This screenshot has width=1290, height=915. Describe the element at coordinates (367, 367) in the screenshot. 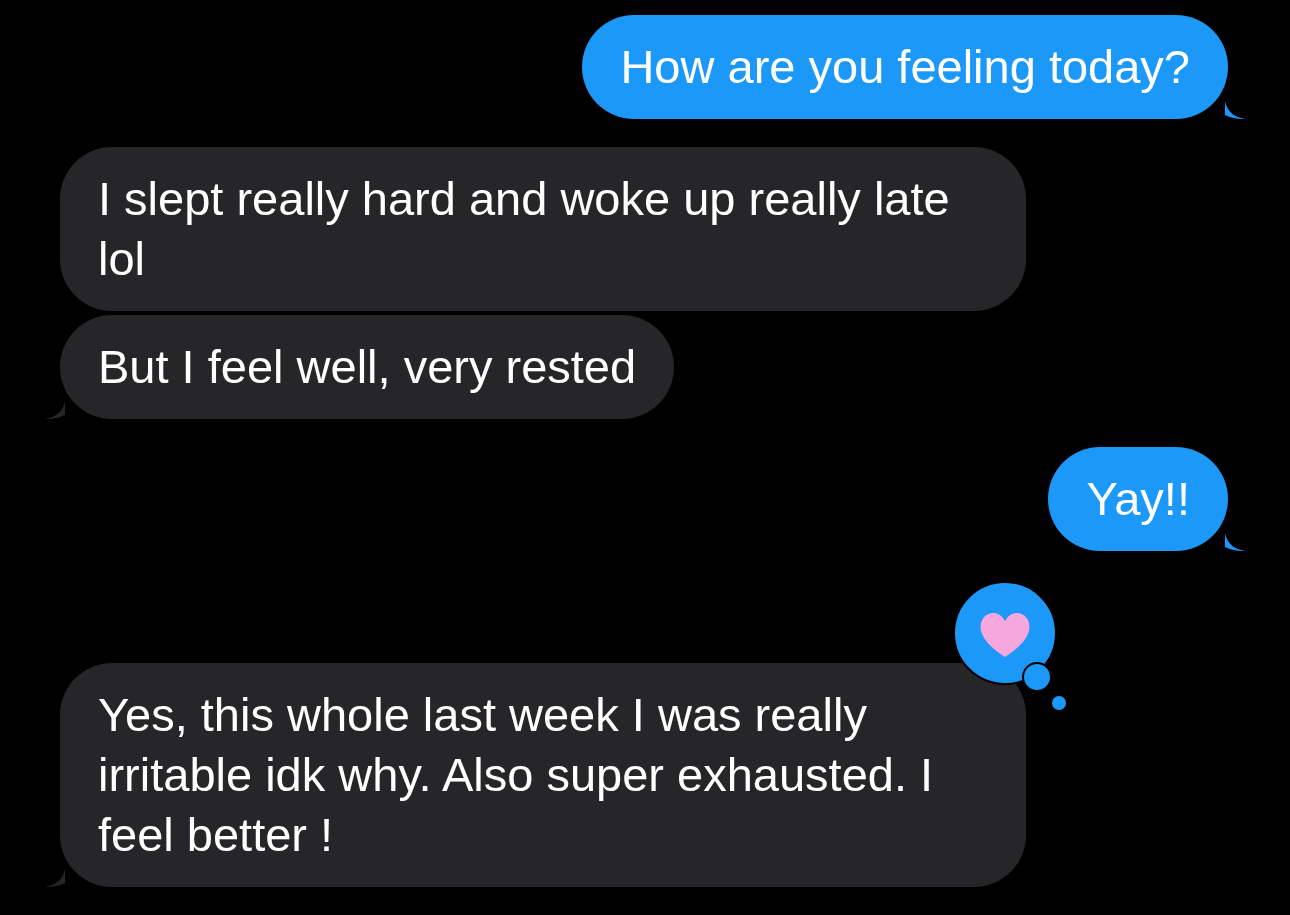

I see `message-bubble: But I feel well, very rested` at that location.